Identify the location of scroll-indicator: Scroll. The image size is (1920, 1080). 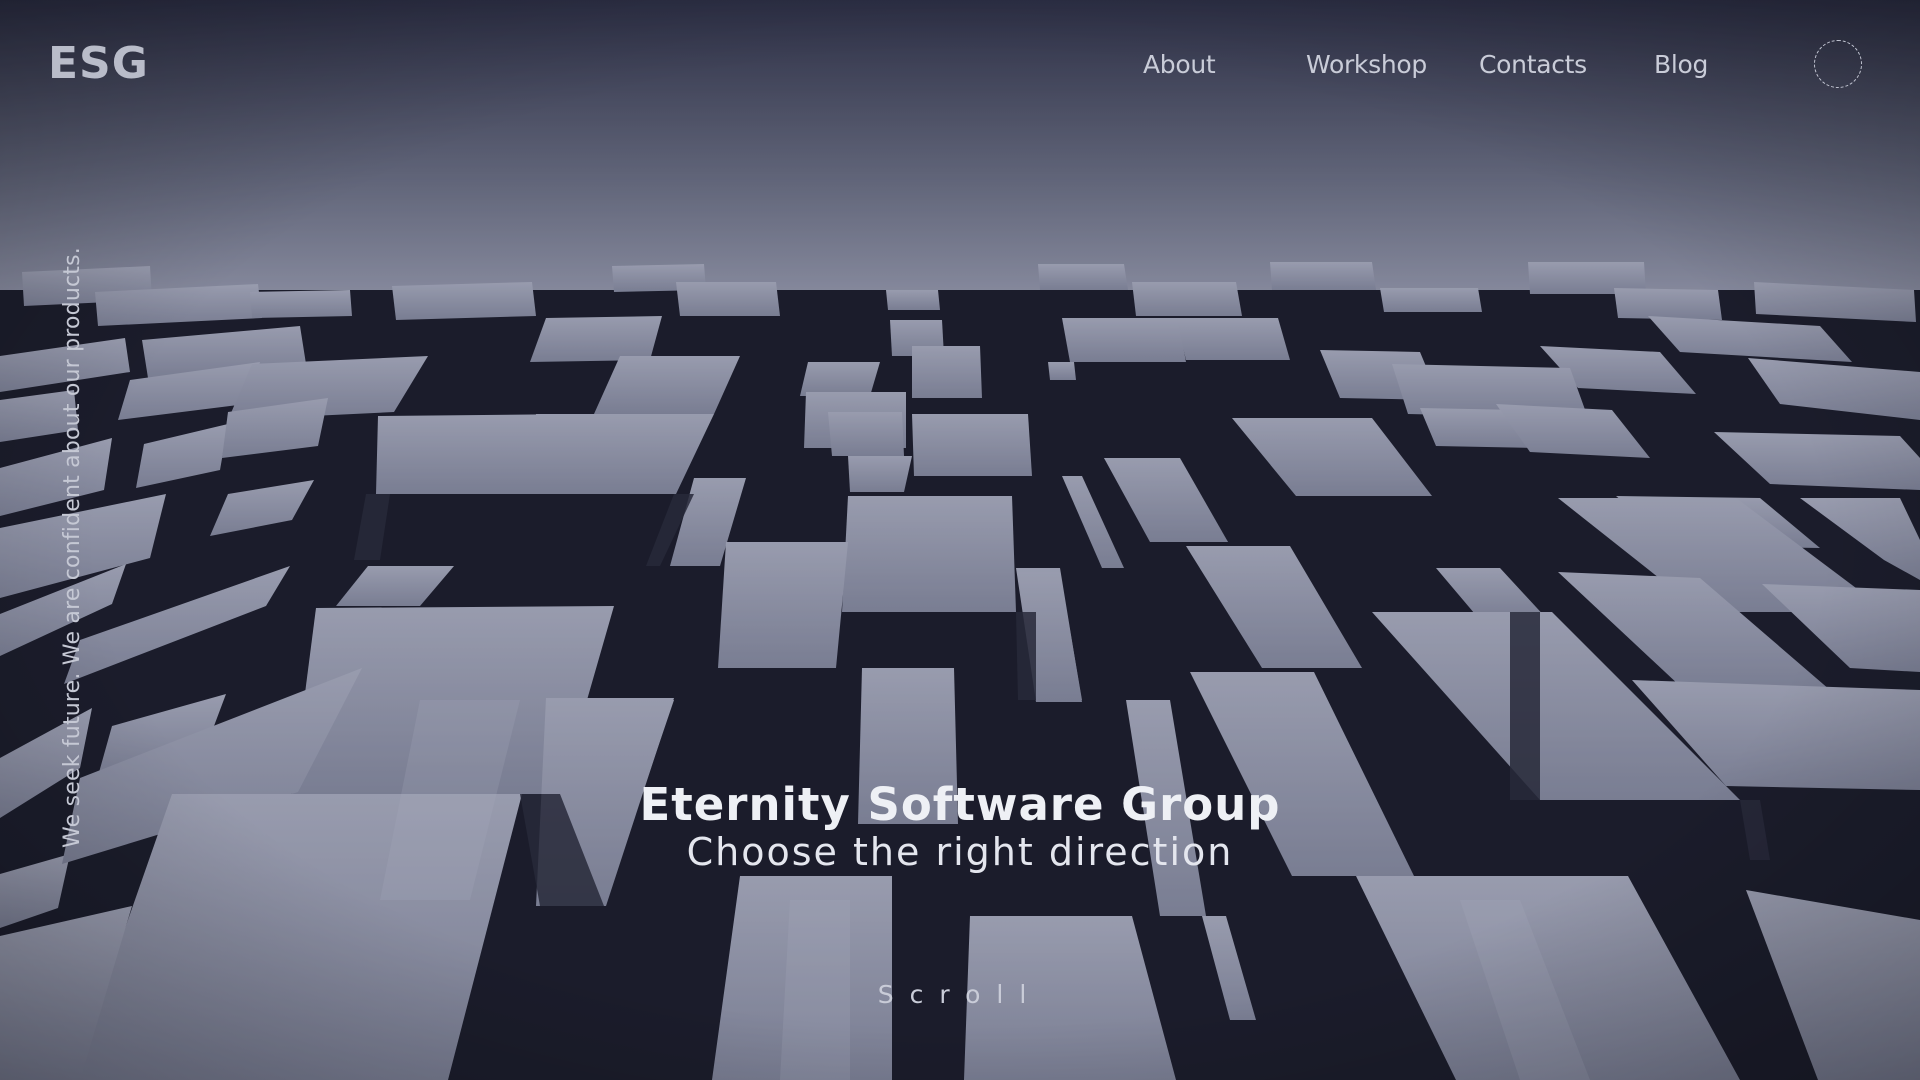
(960, 994).